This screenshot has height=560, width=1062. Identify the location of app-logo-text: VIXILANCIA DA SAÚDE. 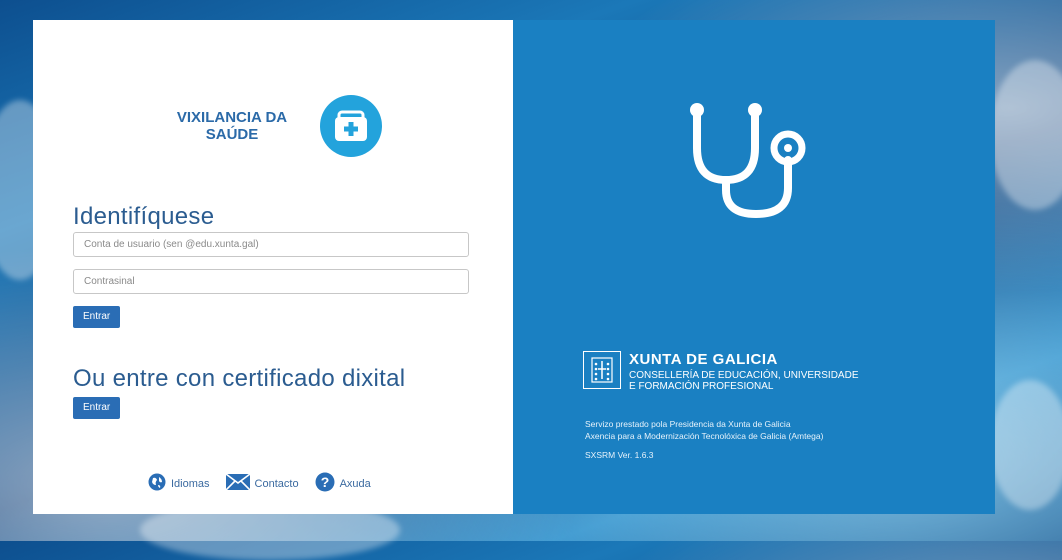
(232, 126).